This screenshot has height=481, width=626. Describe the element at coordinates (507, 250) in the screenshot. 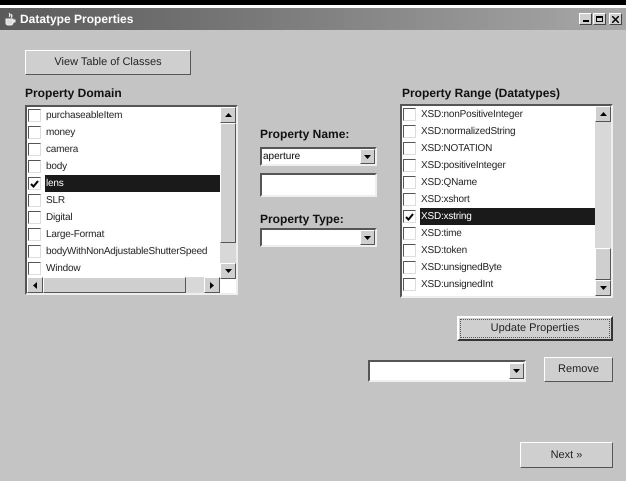

I see `list-item: XSD:token` at that location.